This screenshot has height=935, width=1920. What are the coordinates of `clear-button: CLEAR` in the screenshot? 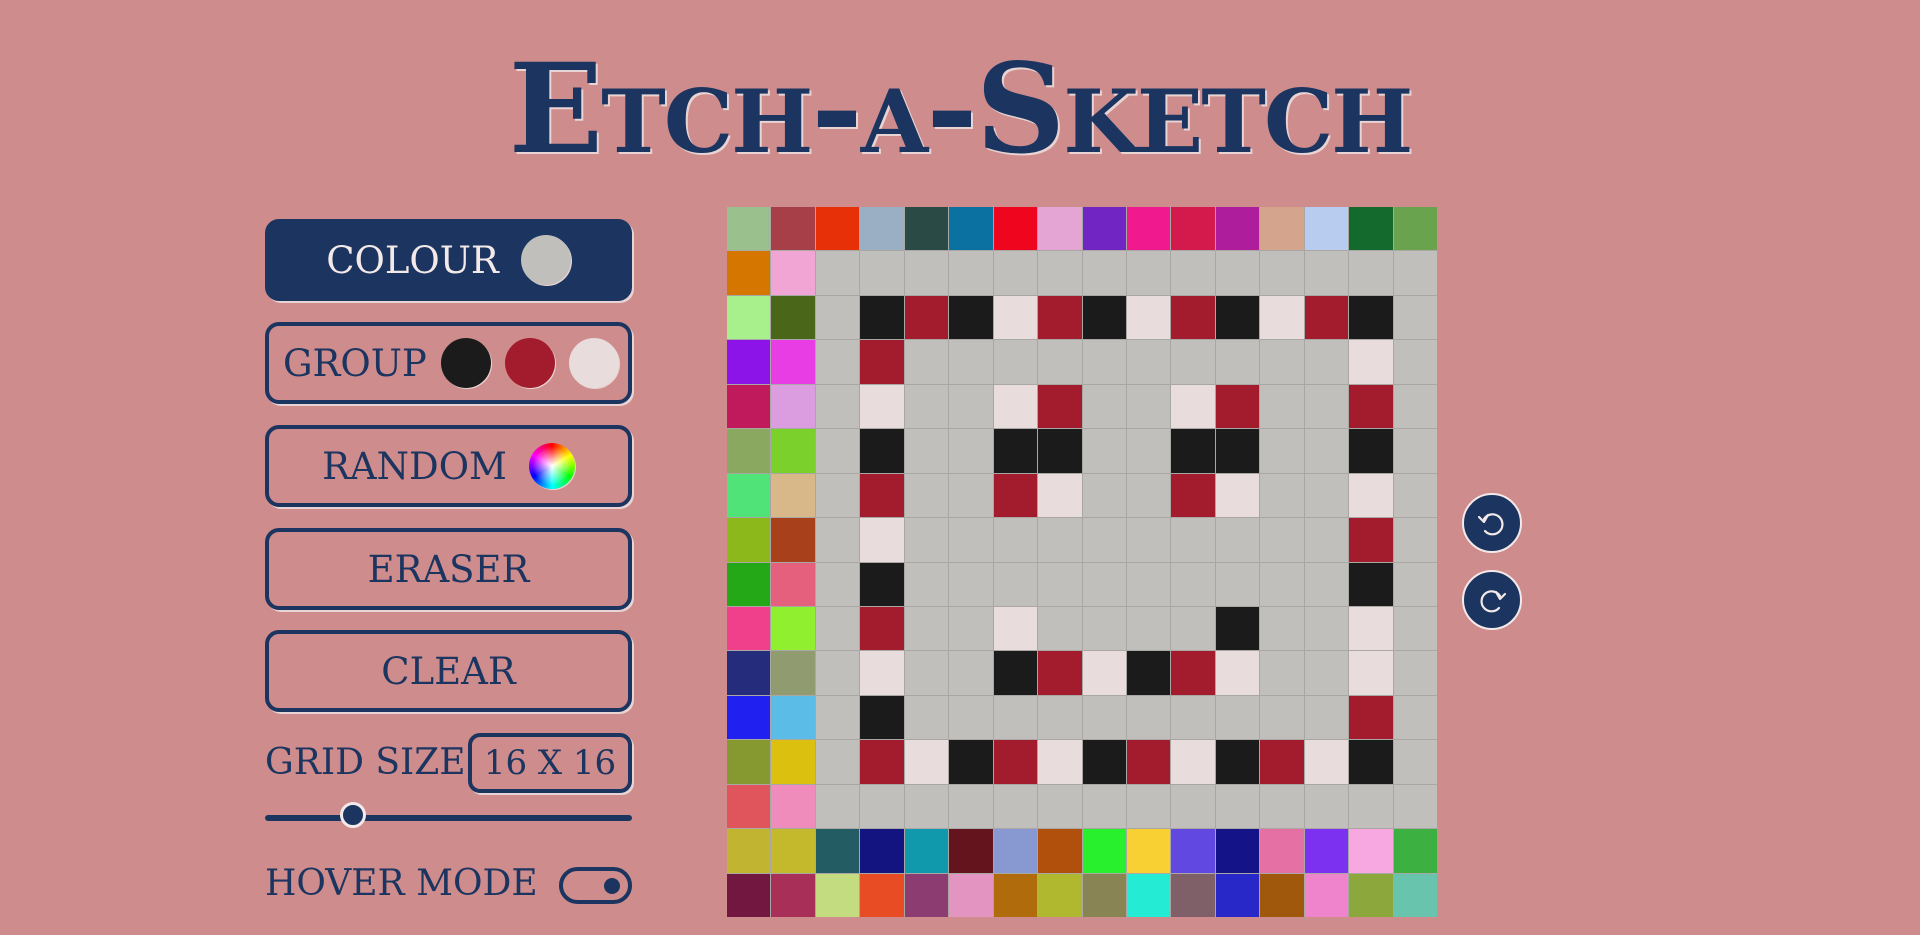 It's located at (448, 671).